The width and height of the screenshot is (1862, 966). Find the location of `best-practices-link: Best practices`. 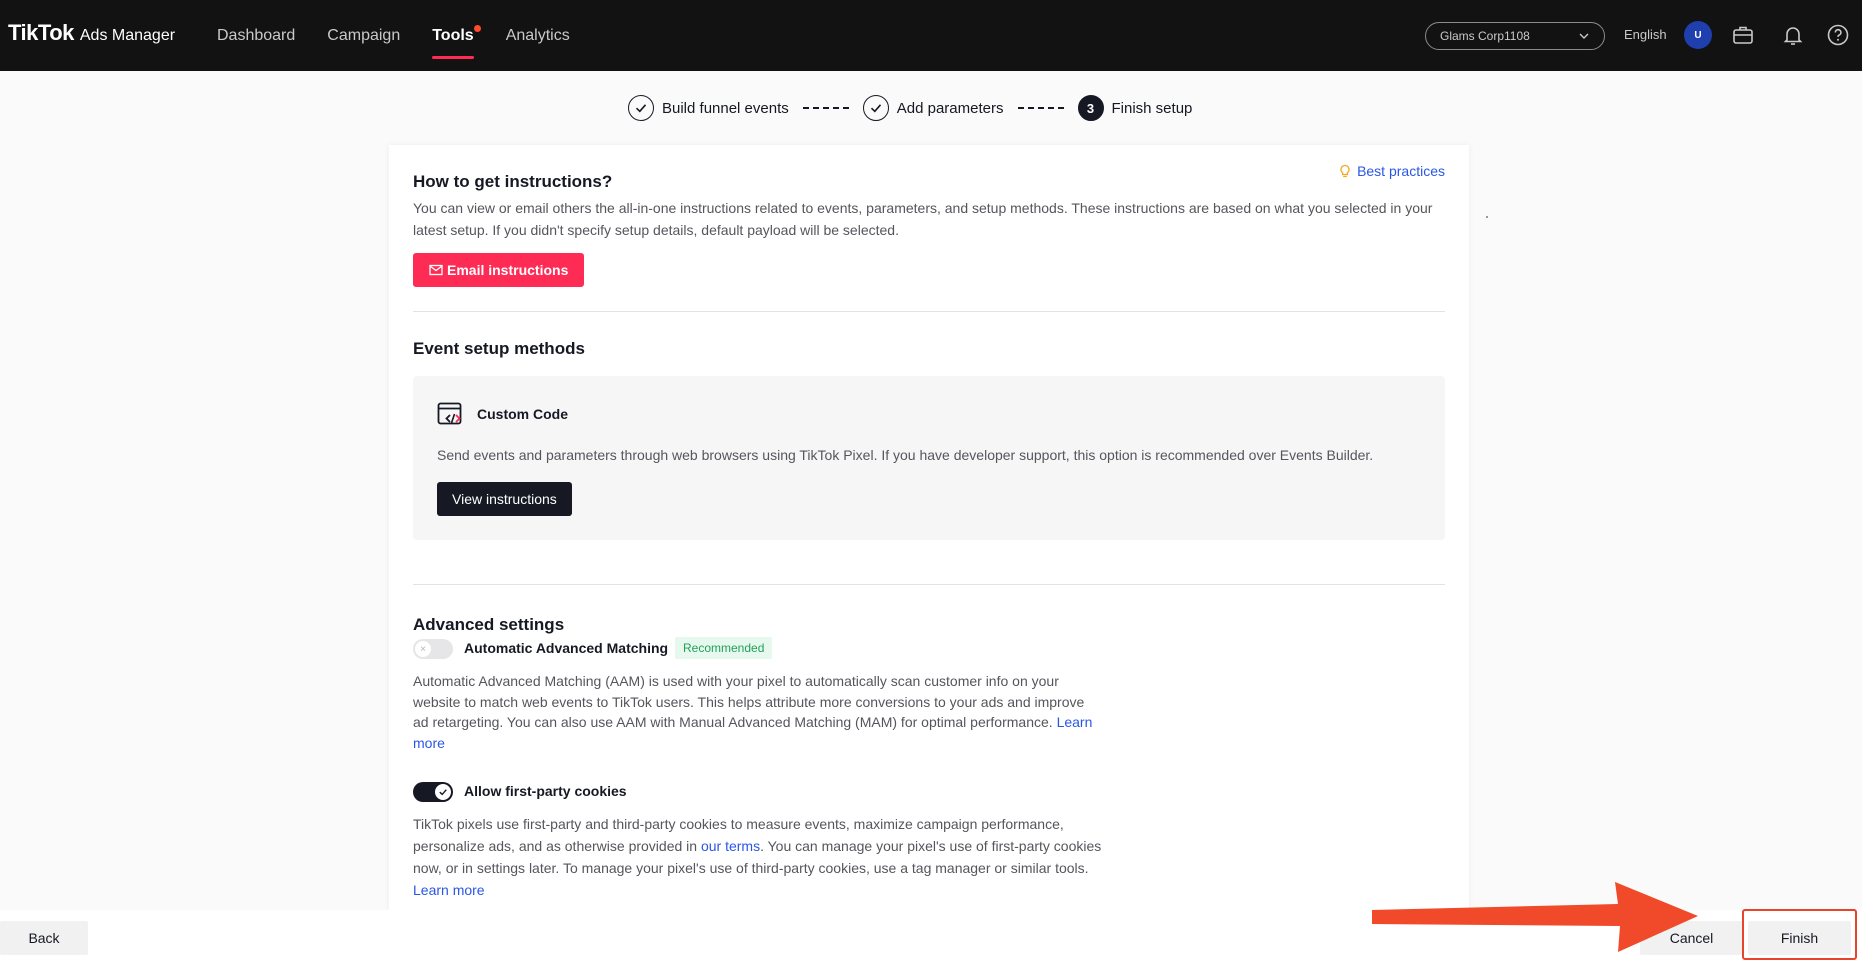

best-practices-link: Best practices is located at coordinates (1391, 171).